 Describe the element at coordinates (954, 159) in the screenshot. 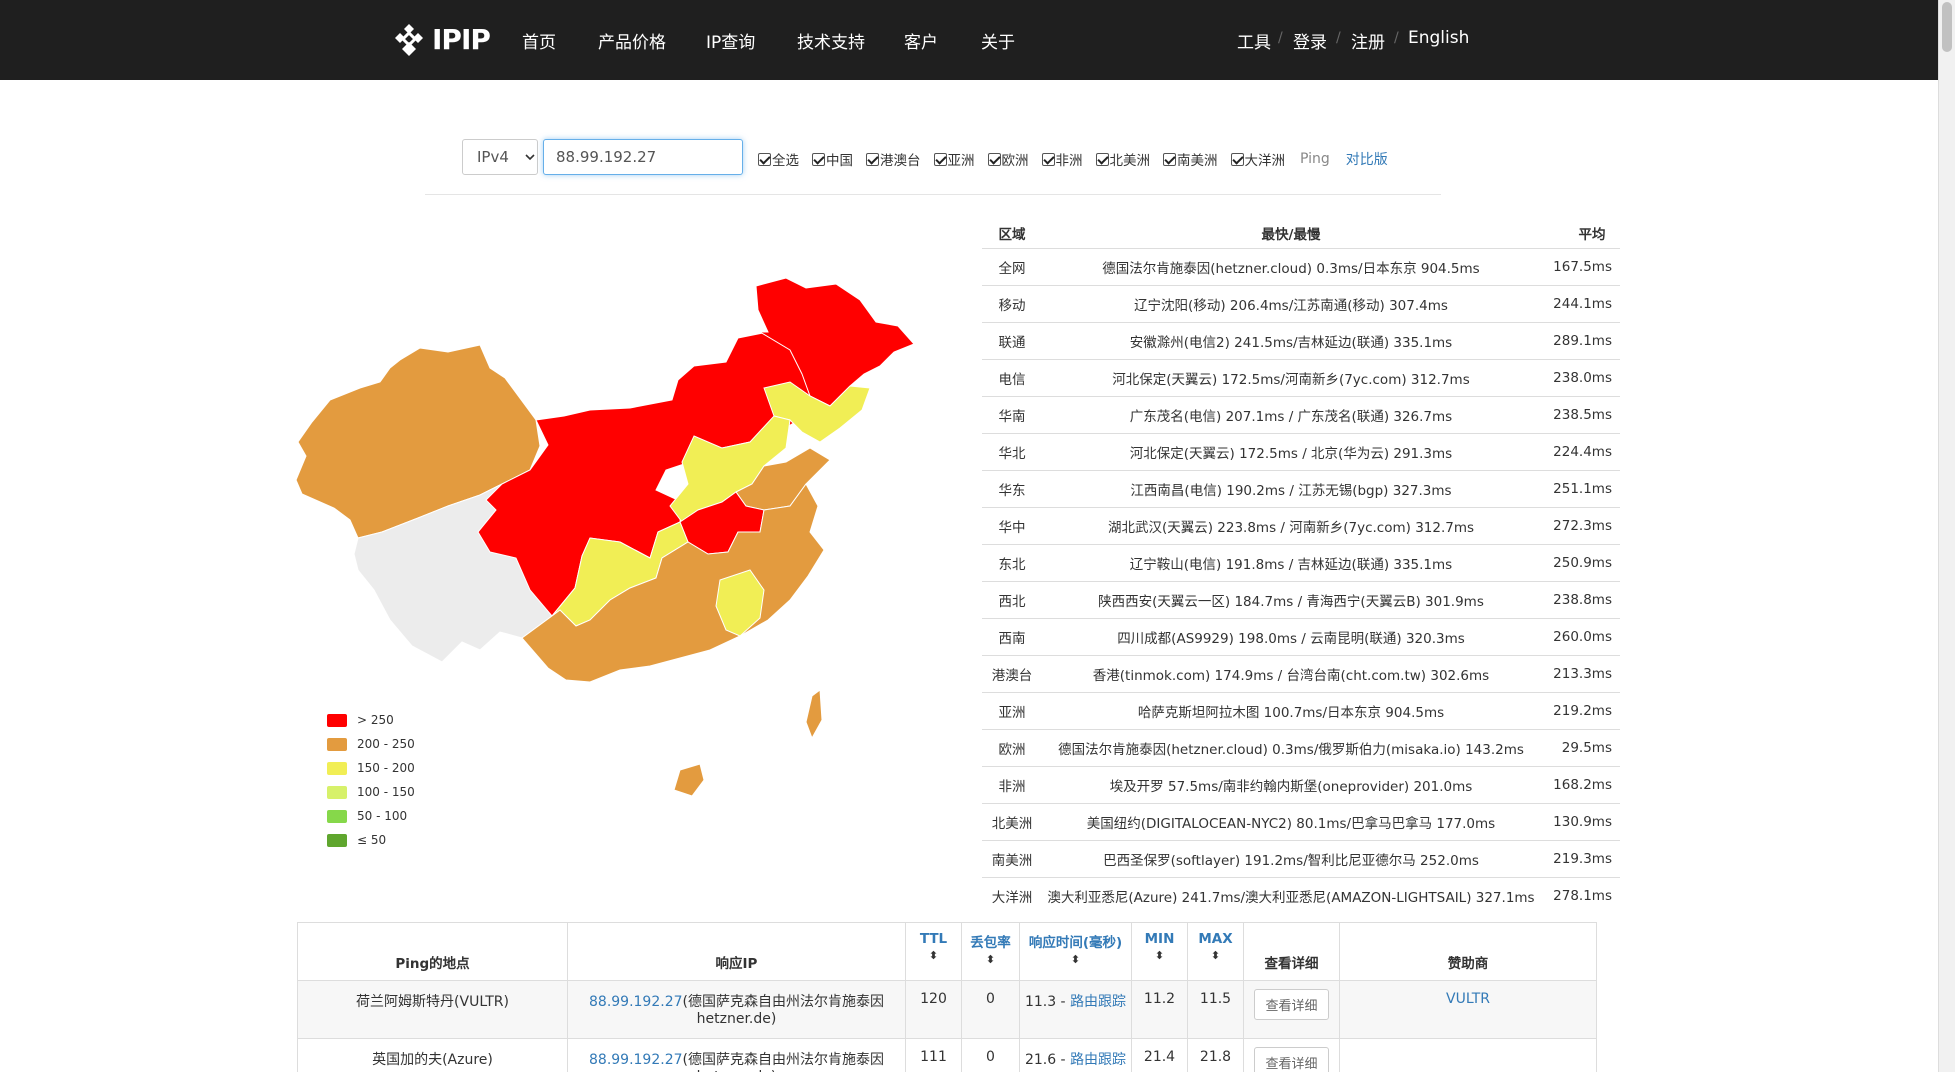

I see `checkbox-asia: 亚洲` at that location.